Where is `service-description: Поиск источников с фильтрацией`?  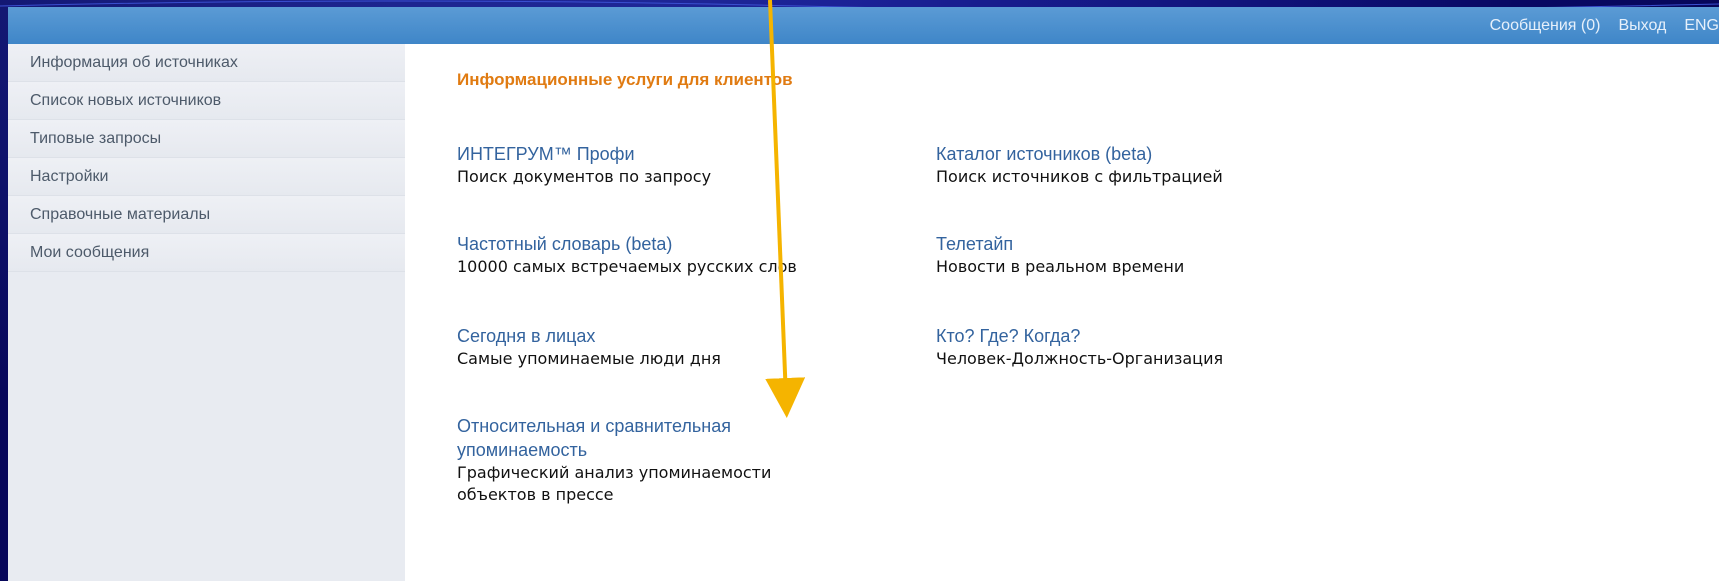 service-description: Поиск источников с фильтрацией is located at coordinates (1079, 176).